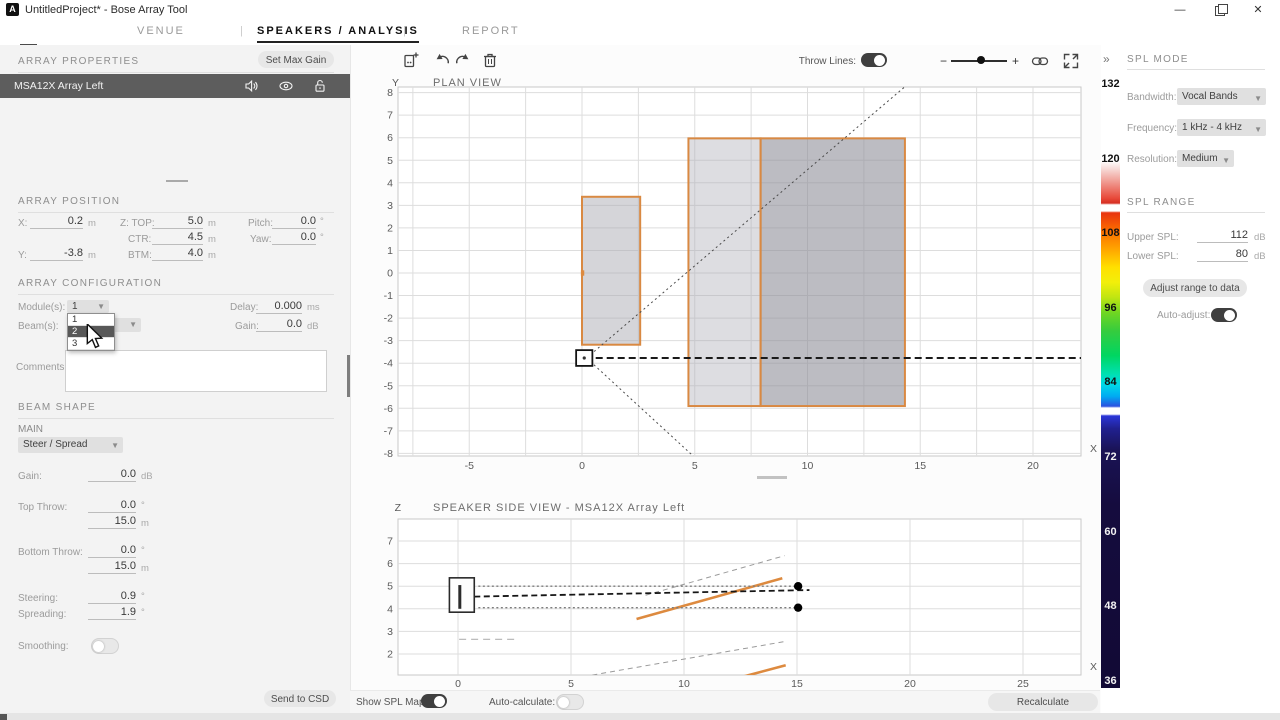  Describe the element at coordinates (490, 60) in the screenshot. I see `trash-icon` at that location.